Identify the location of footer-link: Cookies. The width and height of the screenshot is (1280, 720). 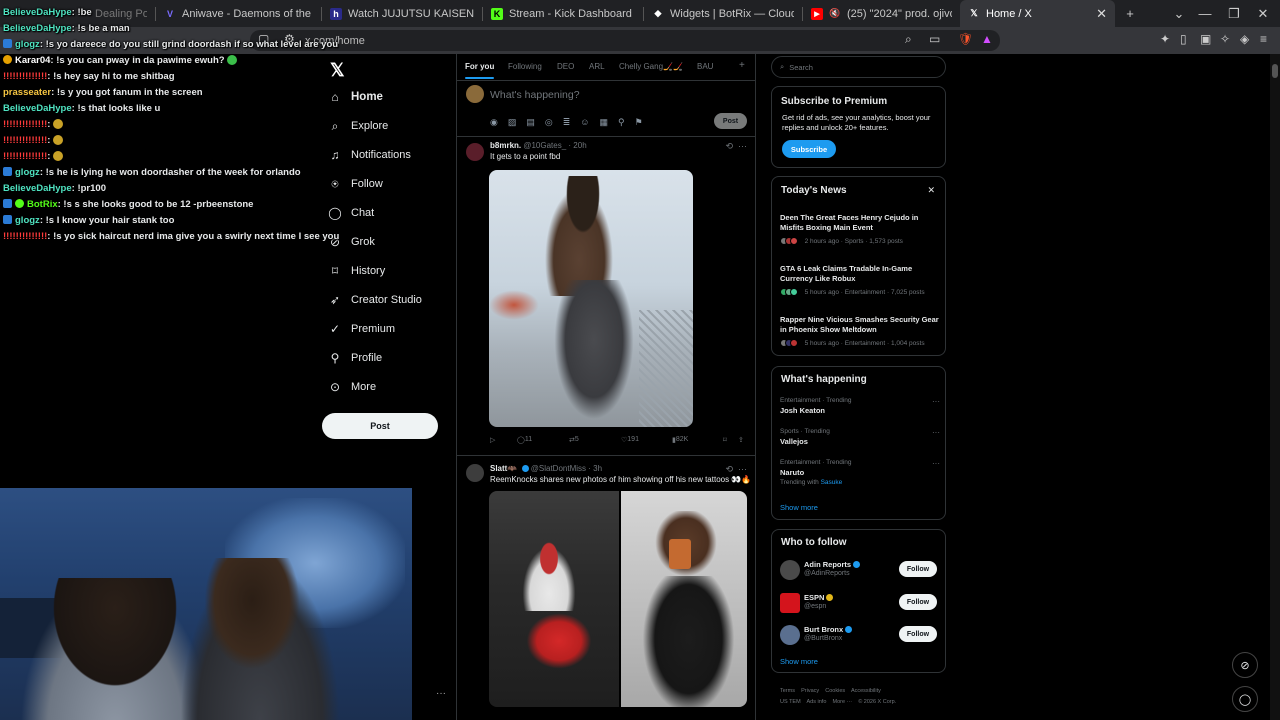
(835, 691).